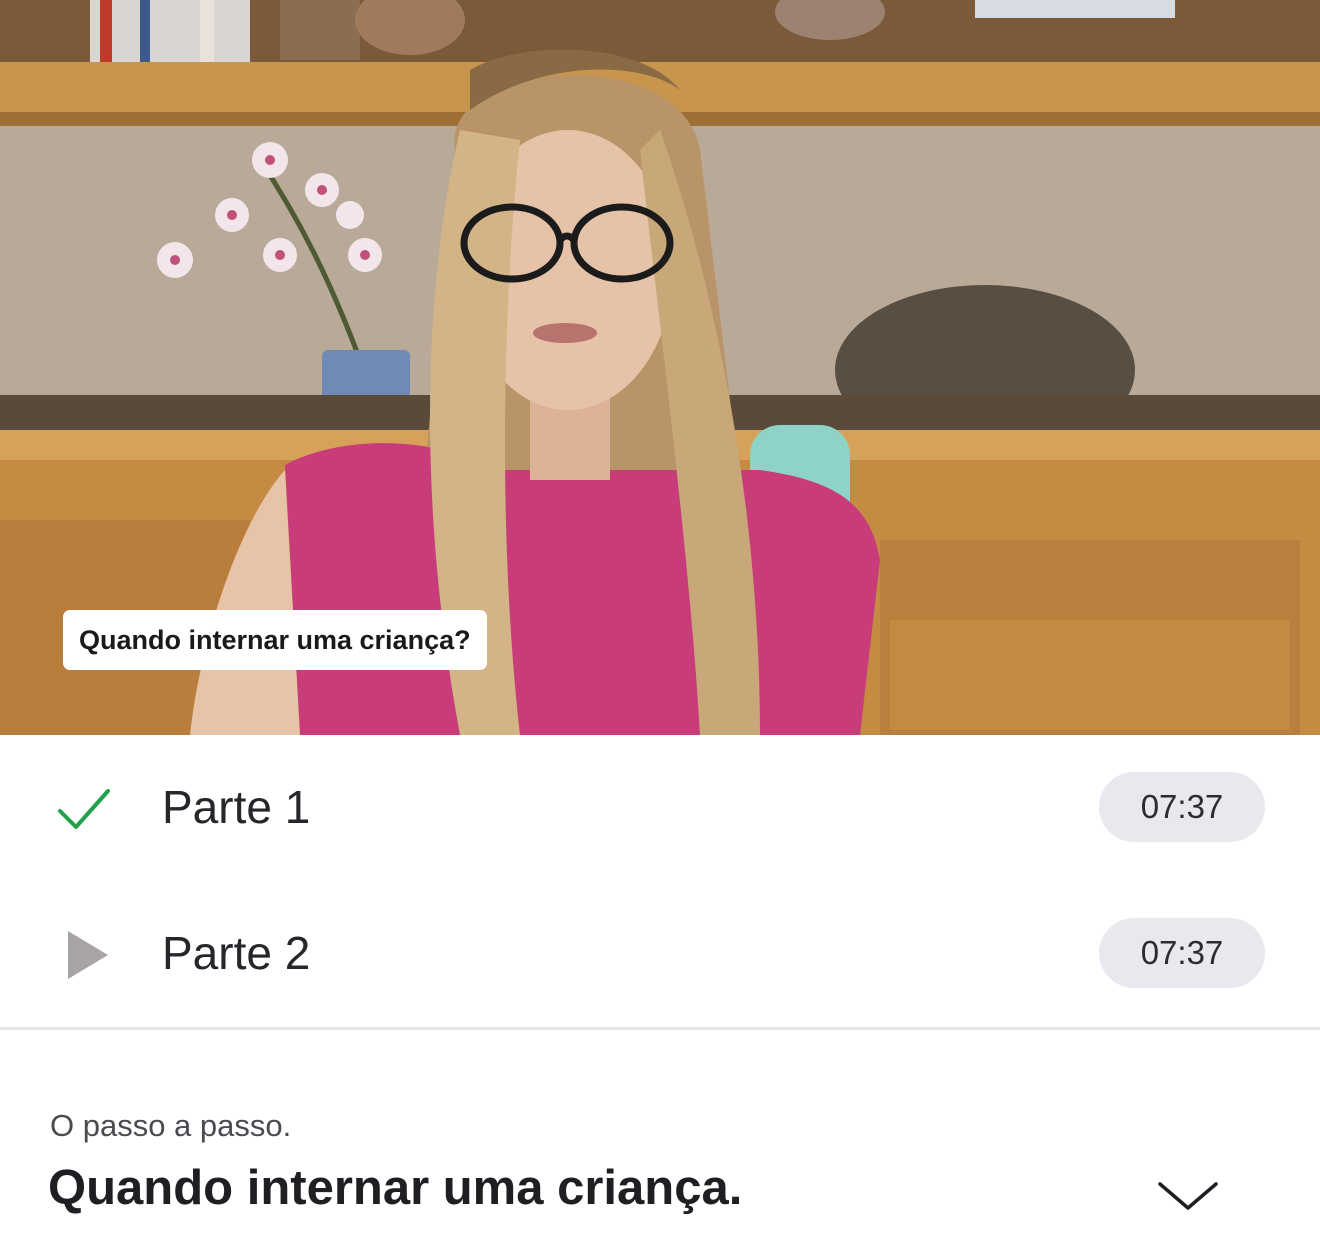  Describe the element at coordinates (660, 808) in the screenshot. I see `part-row-1: Parte 1 07:37` at that location.